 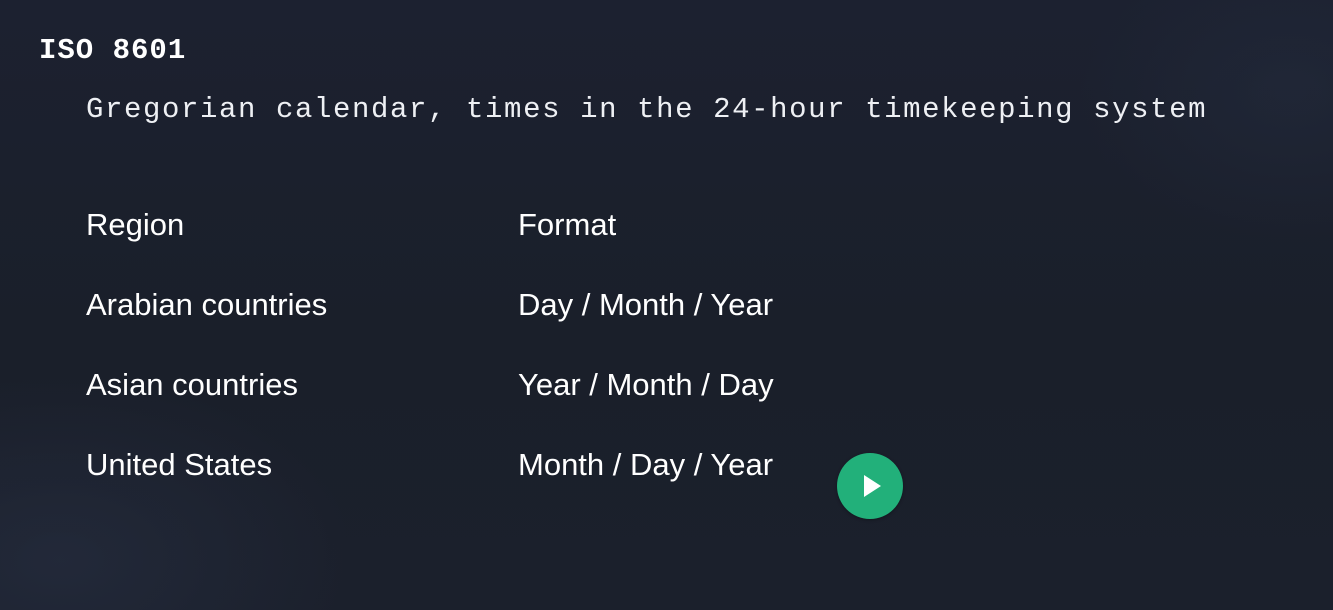 What do you see at coordinates (113, 50) in the screenshot?
I see `slide-title: ISO 8601` at bounding box center [113, 50].